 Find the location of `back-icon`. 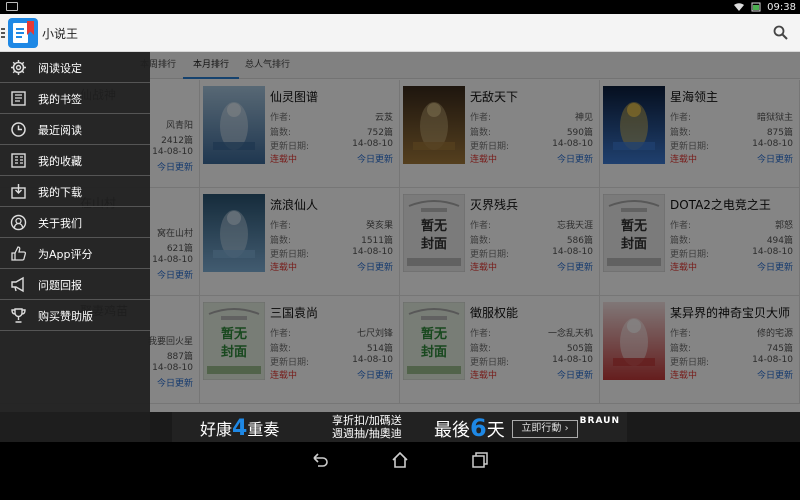

back-icon is located at coordinates (320, 460).